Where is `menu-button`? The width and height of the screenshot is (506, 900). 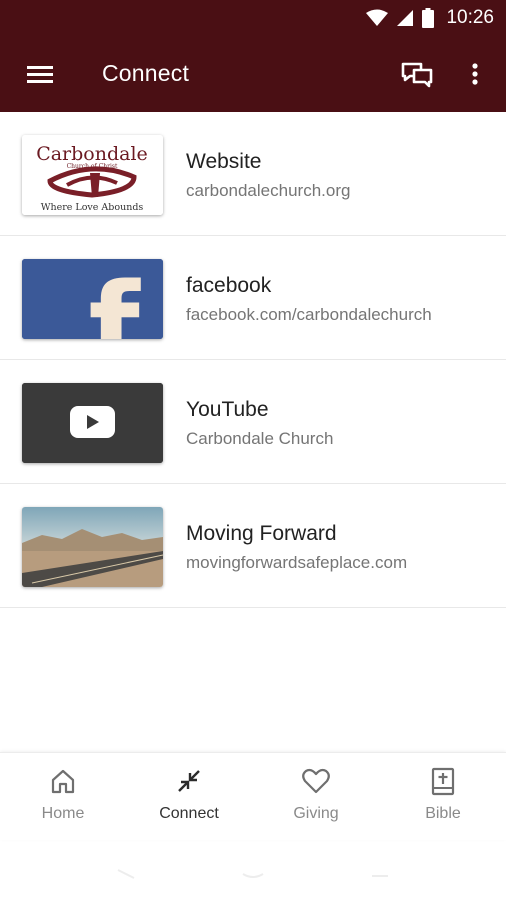 menu-button is located at coordinates (40, 74).